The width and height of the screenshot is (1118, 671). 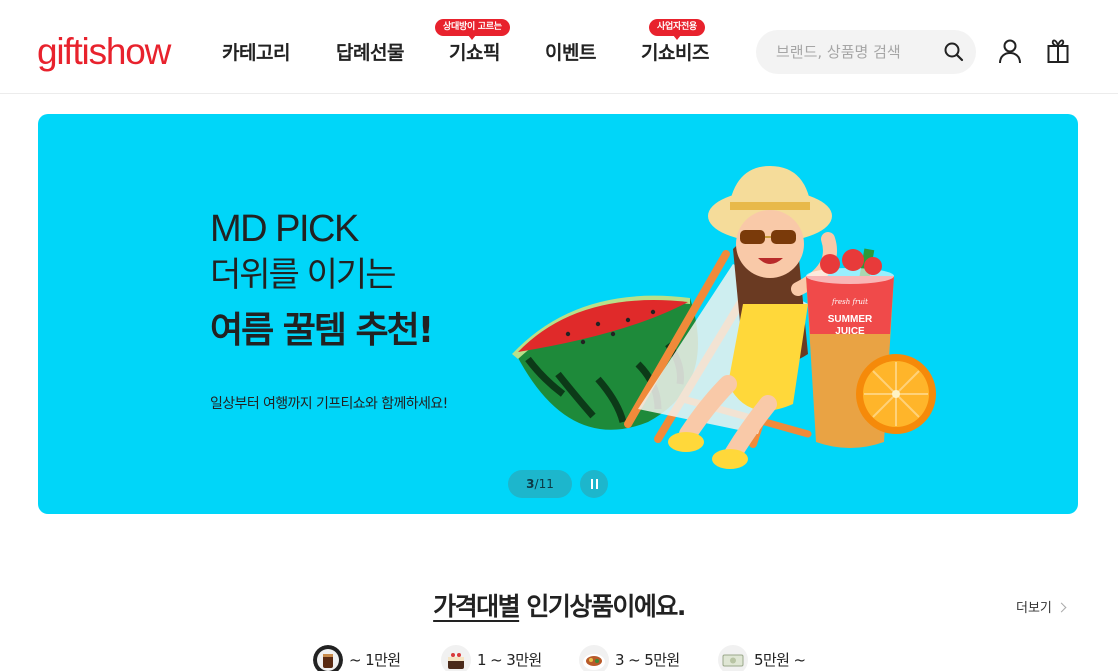 What do you see at coordinates (733, 658) in the screenshot?
I see `gift-card-icon` at bounding box center [733, 658].